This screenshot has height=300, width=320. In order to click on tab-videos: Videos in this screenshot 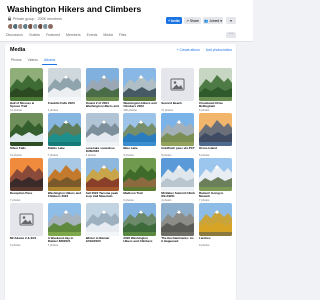, I will do `click(33, 61)`.